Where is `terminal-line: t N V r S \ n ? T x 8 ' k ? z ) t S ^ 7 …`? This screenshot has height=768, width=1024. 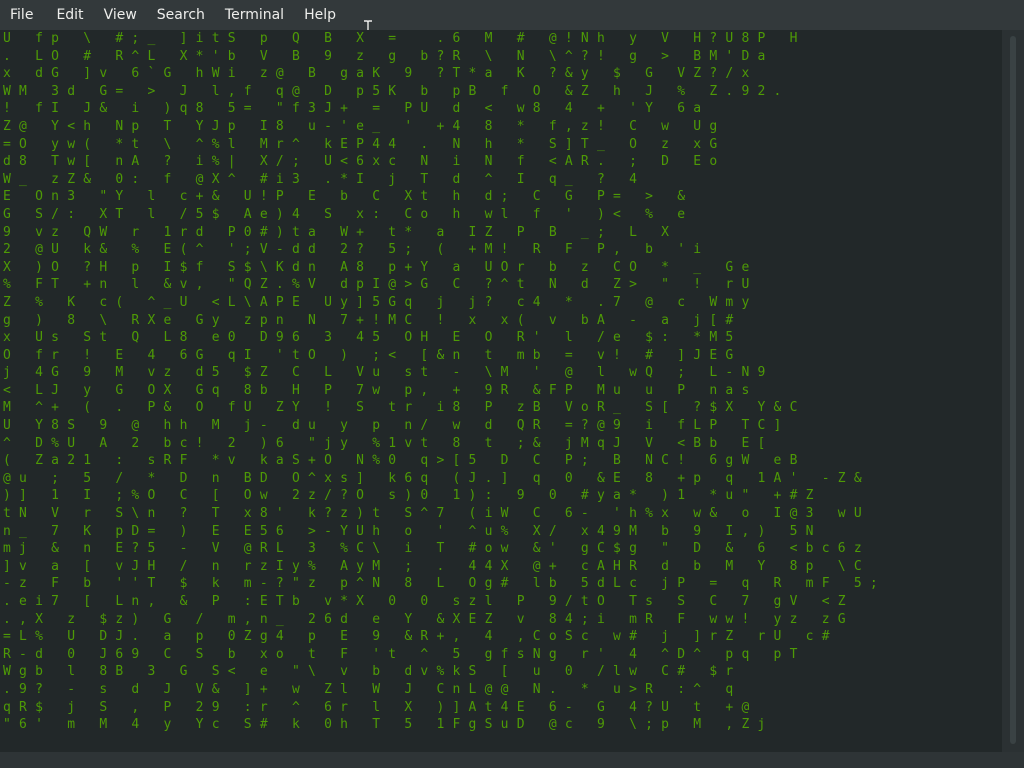
terminal-line: t N V r S \ n ? T x 8 ' k ? z ) t S ^ 7 … is located at coordinates (432, 514).